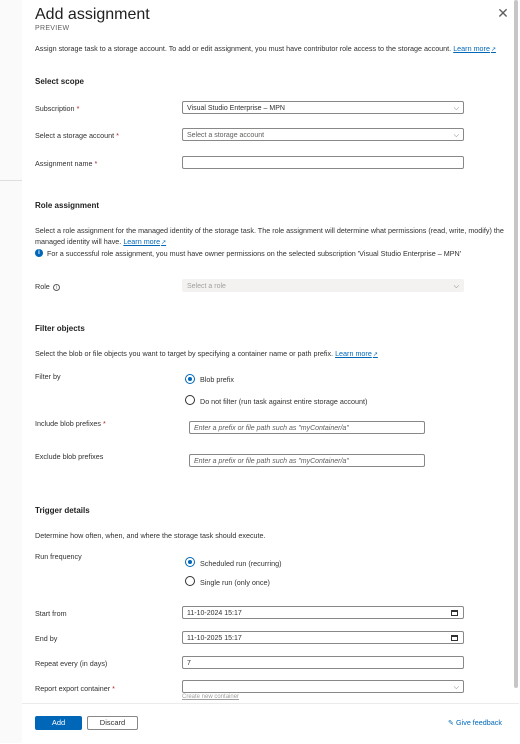 This screenshot has height=744, width=520. Describe the element at coordinates (75, 688) in the screenshot. I see `report-container-label: Report export container *` at that location.